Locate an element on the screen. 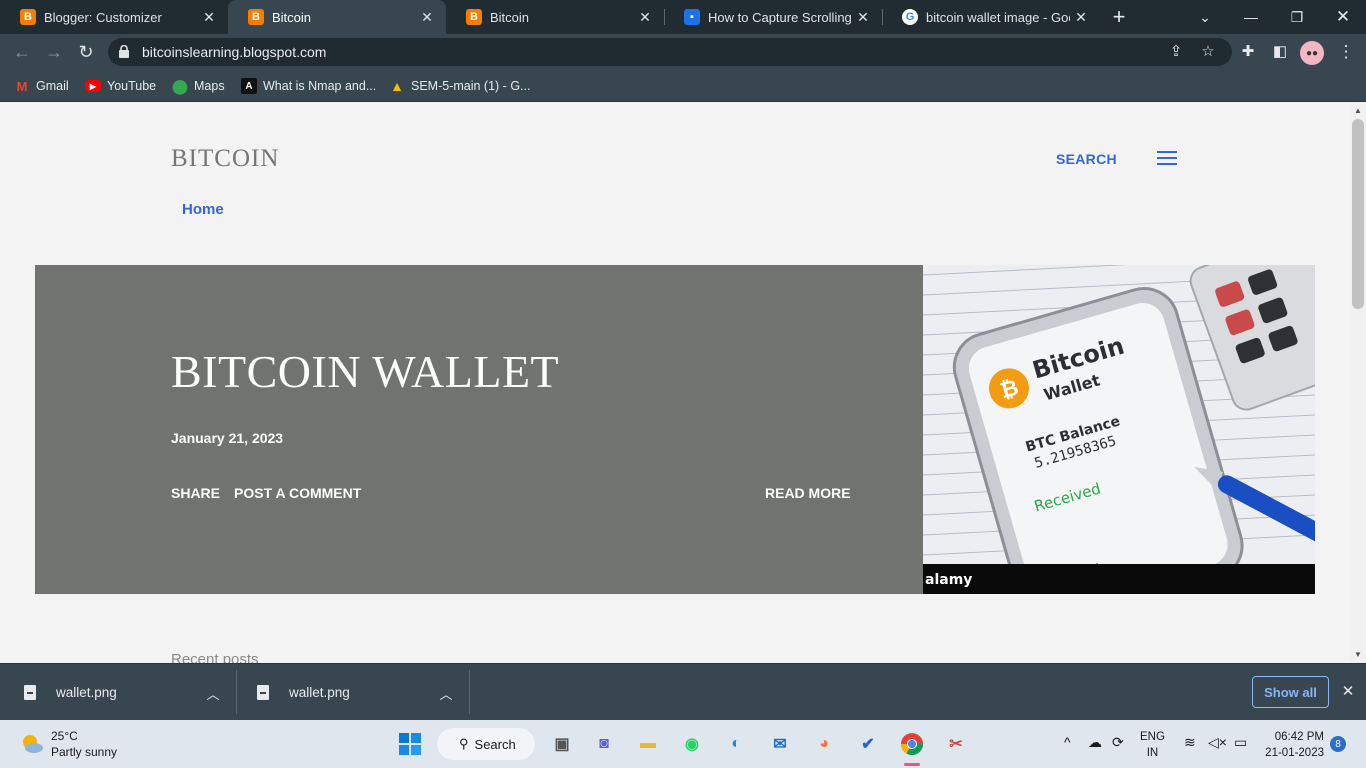  hamburger-menu-icon is located at coordinates (1167, 158).